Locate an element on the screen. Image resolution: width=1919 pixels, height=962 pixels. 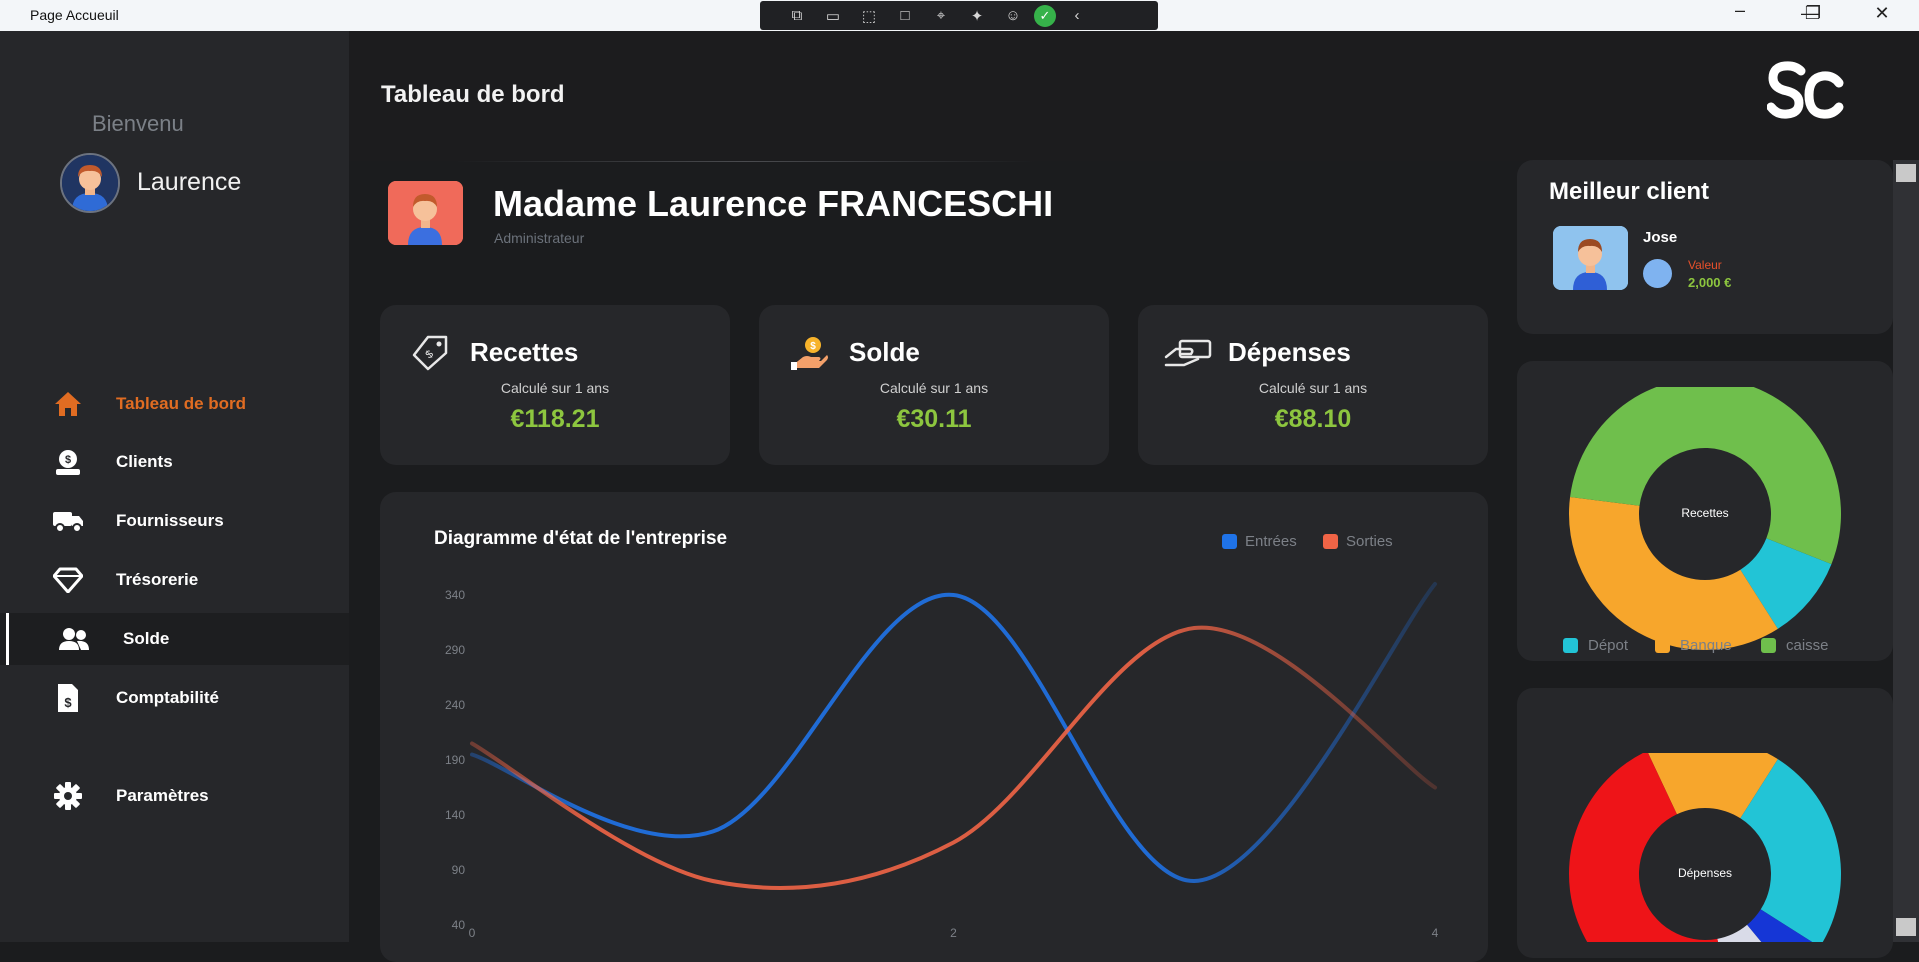
truck-icon is located at coordinates (68, 521).